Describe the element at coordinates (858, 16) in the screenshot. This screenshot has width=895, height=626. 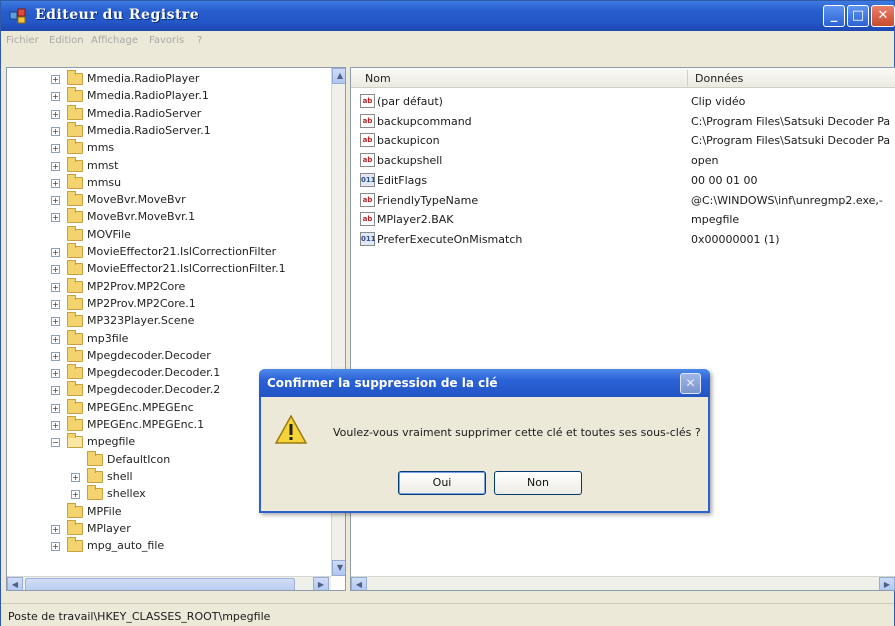
I see `maximize-button: □` at that location.